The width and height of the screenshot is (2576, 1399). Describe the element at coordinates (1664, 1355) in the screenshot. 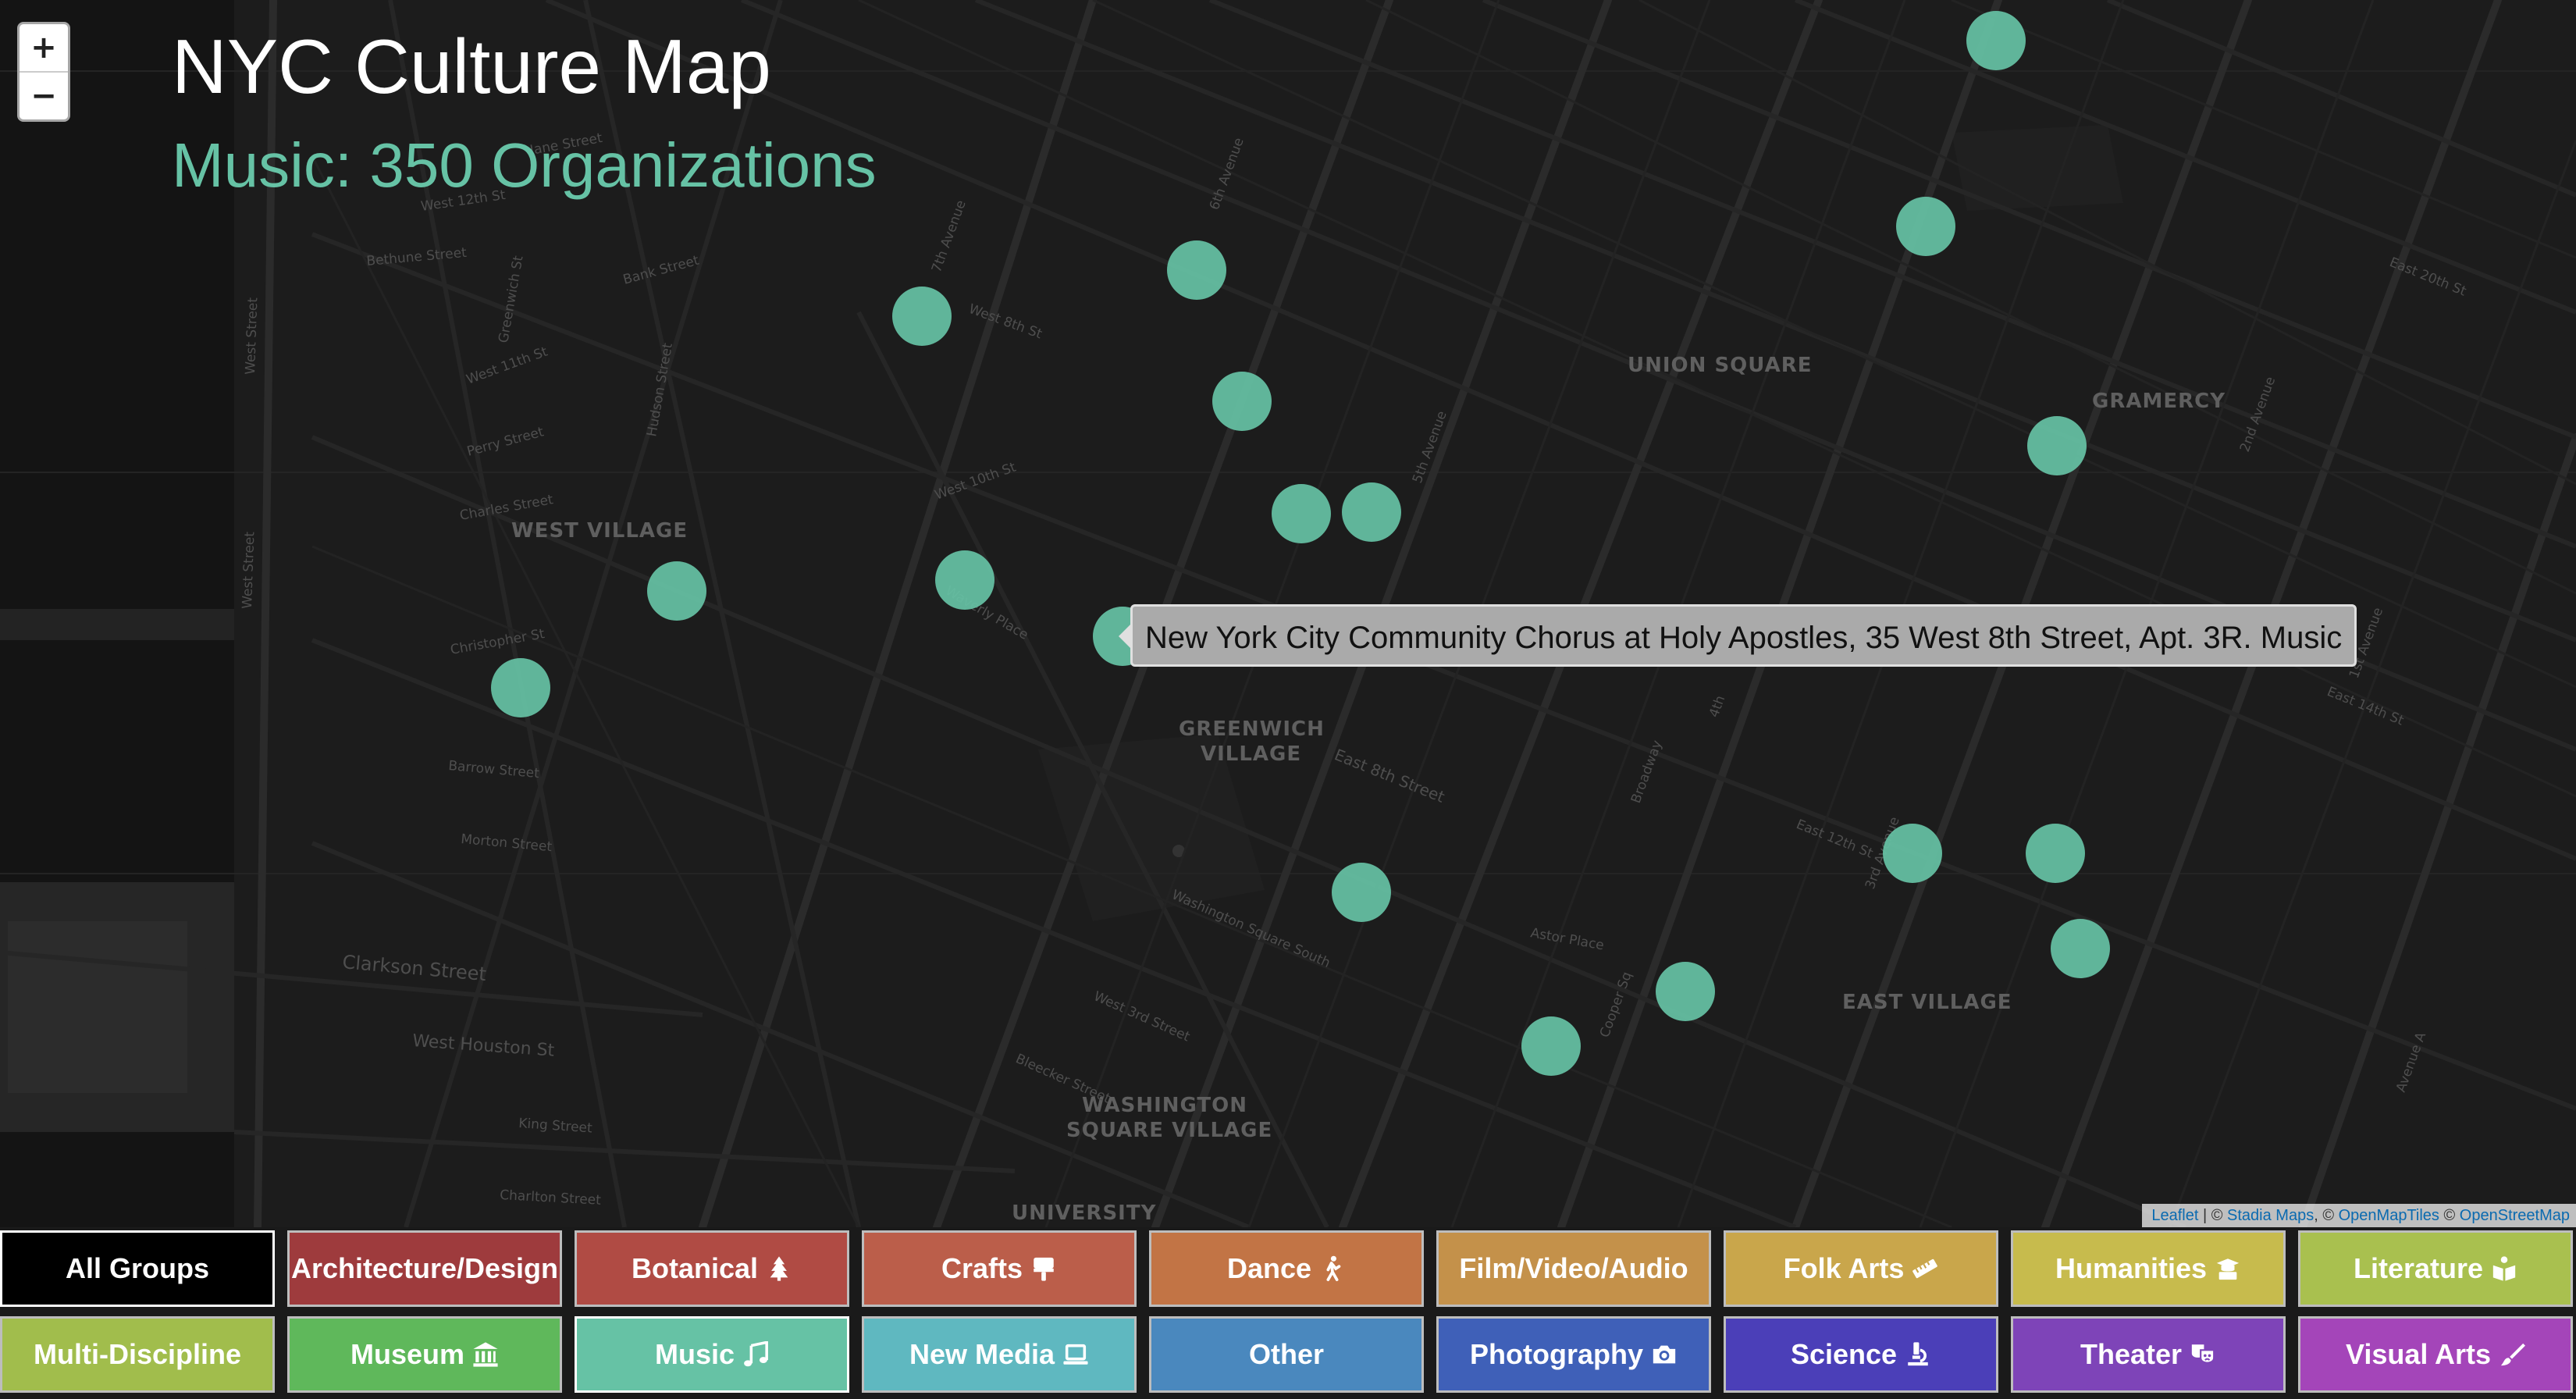

I see `camera-icon` at that location.